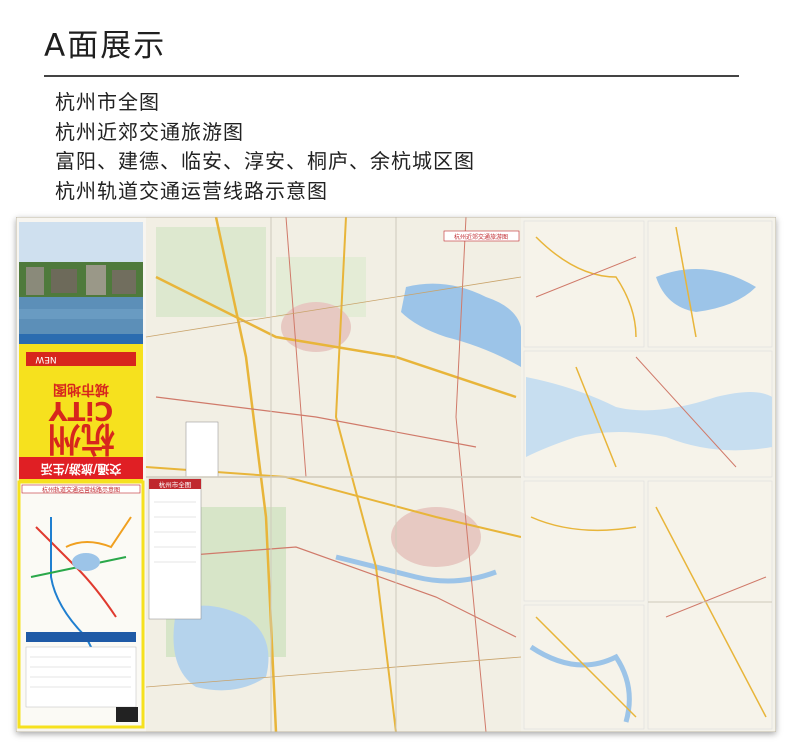 This screenshot has width=790, height=742. I want to click on cover-title-en: CiTY, so click(81, 410).